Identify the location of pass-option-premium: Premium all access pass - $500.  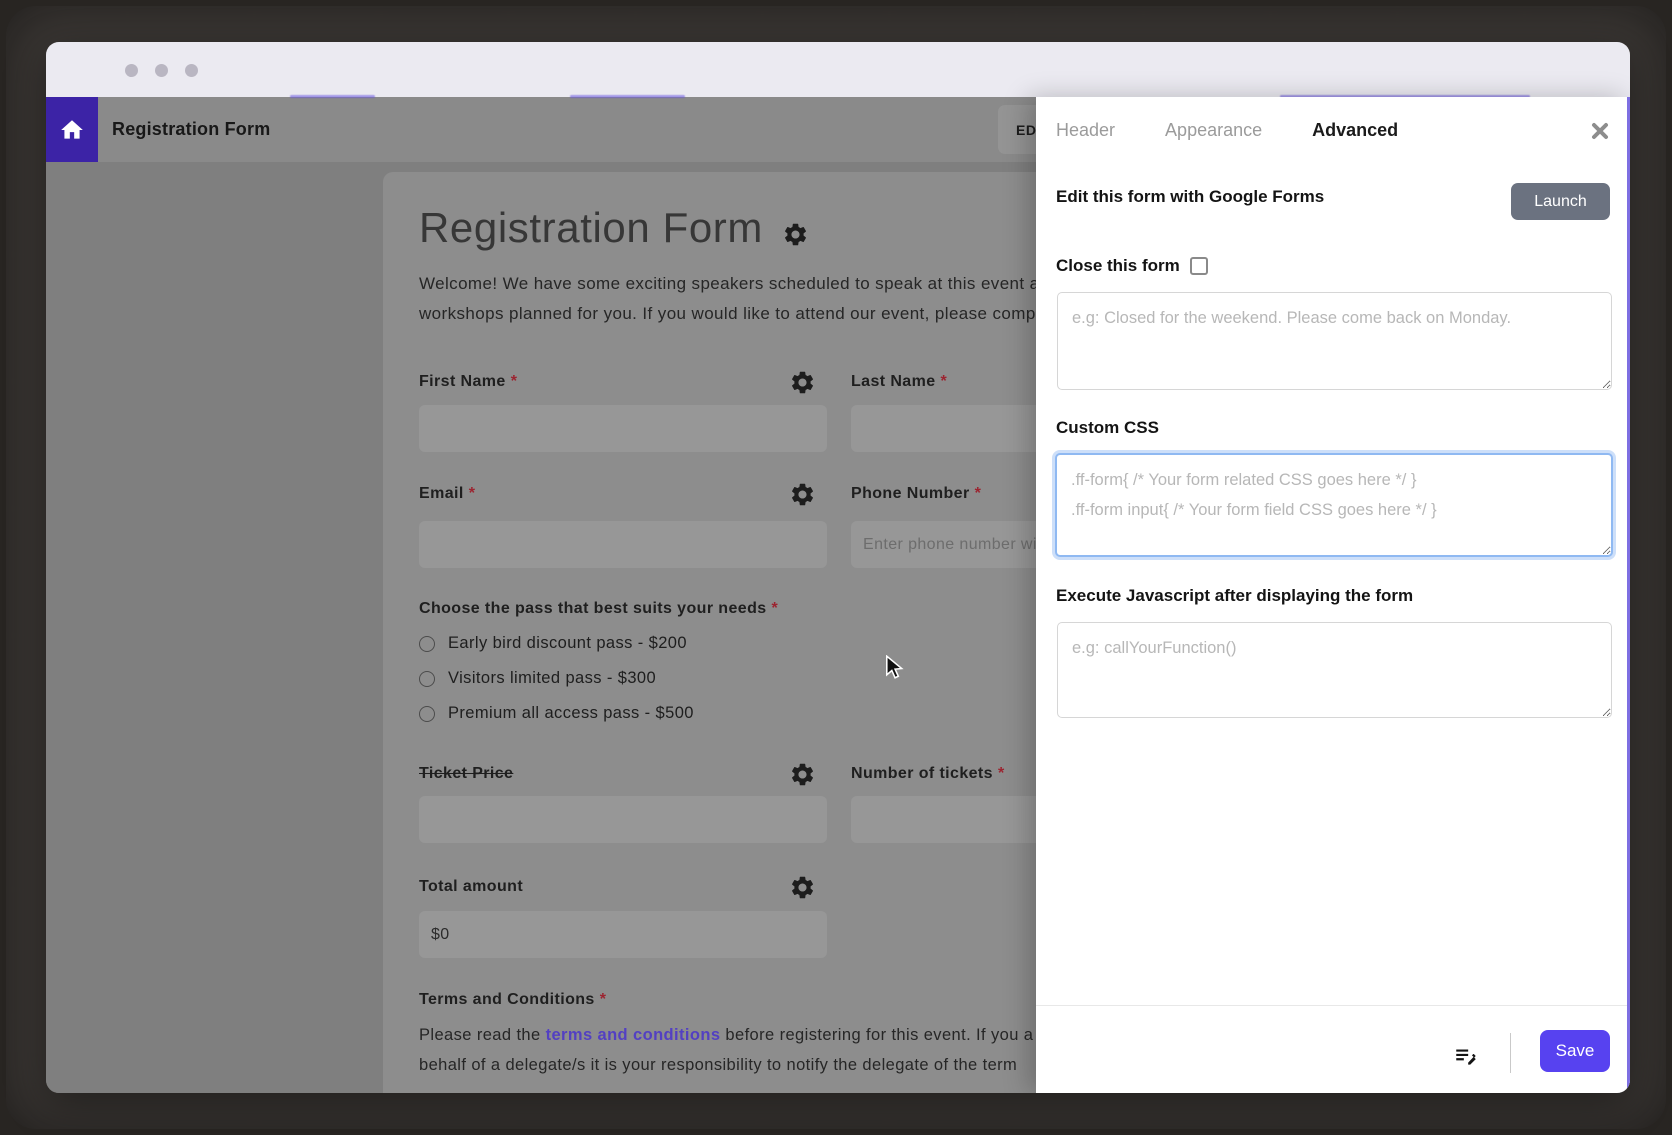
(556, 713).